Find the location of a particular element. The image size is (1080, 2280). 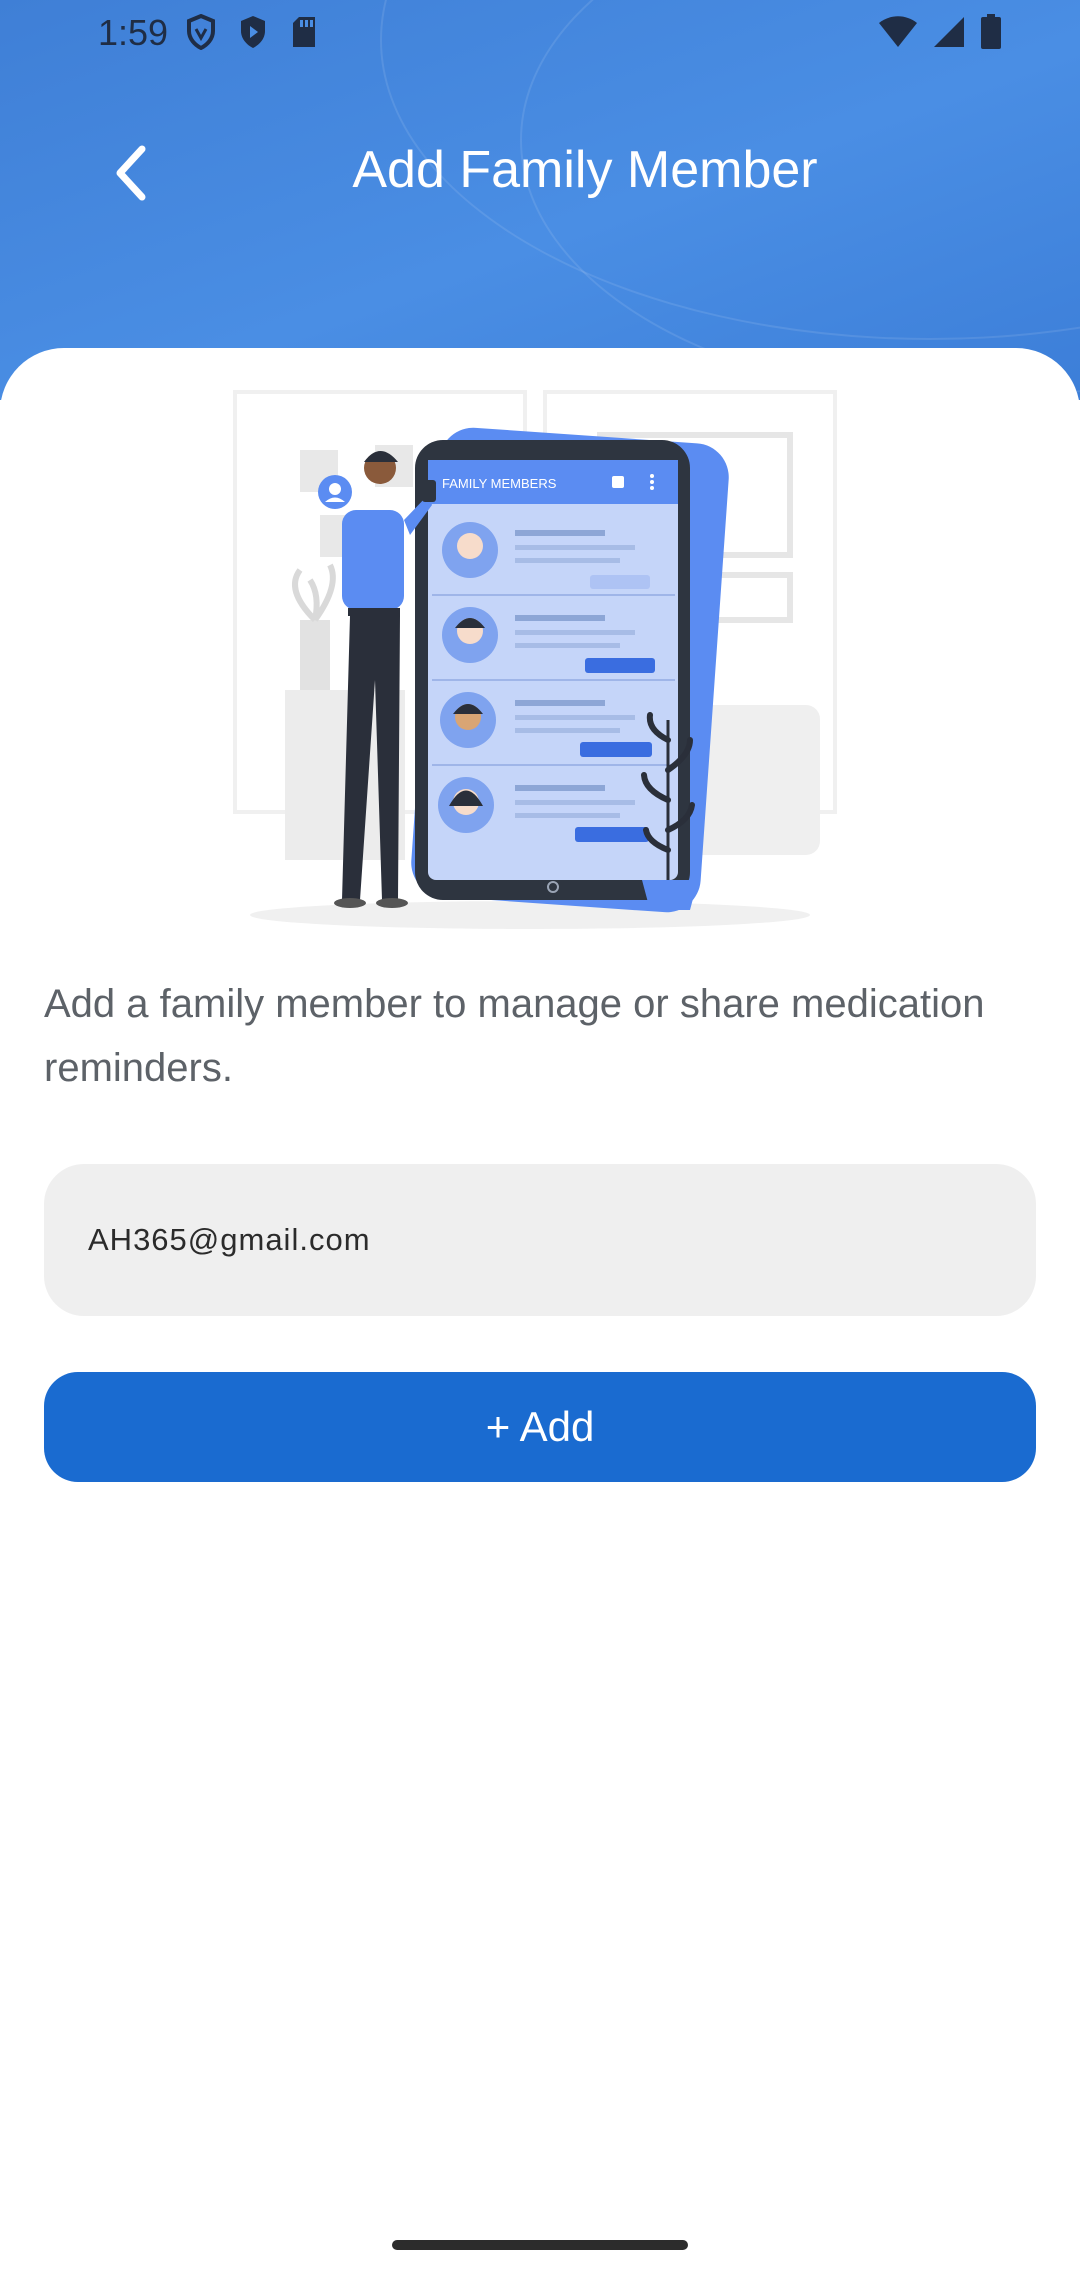

cellular-signal-icon is located at coordinates (949, 32).